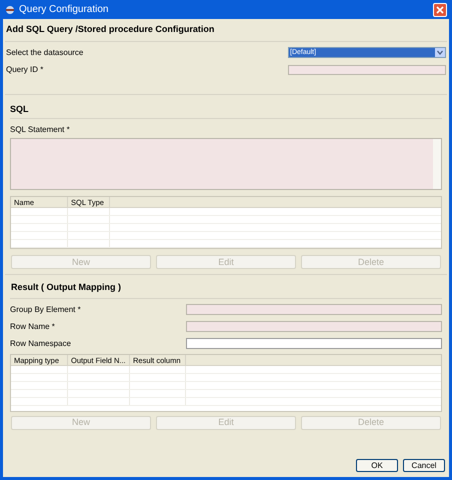  Describe the element at coordinates (66, 287) in the screenshot. I see `section-heading: Result ( Output Mapping )` at that location.